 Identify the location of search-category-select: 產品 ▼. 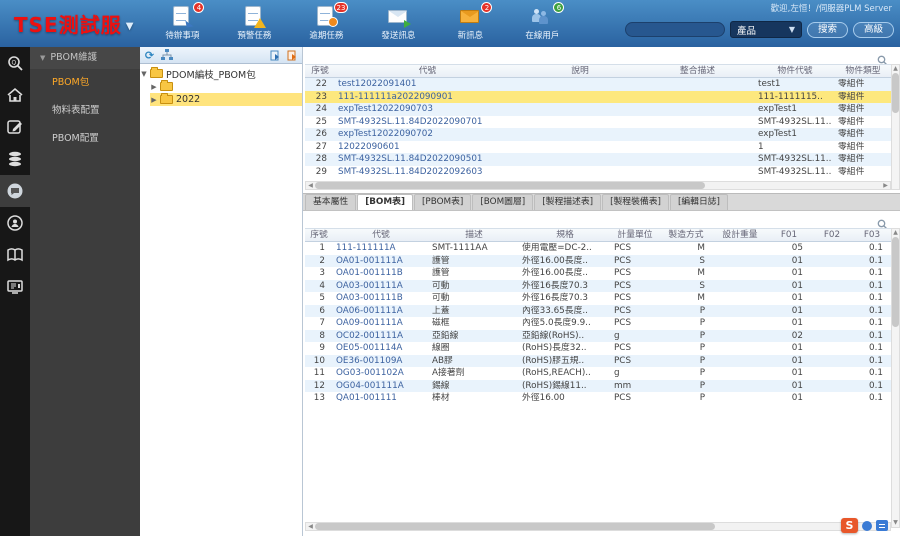
(765, 29).